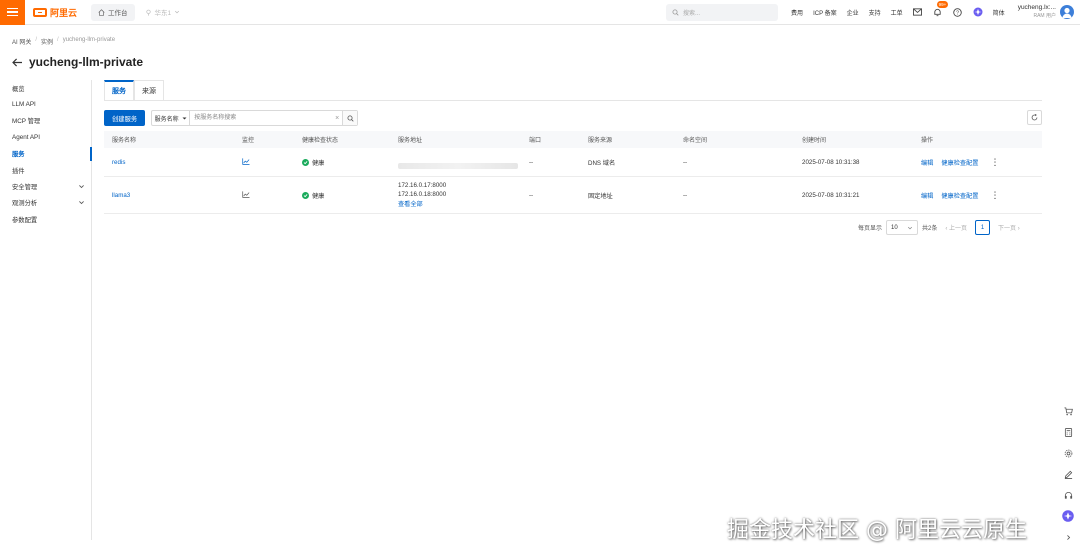  Describe the element at coordinates (877, 530) in the screenshot. I see `watermark-text: 掘金技术社区 @ 阿里云云原生` at that location.